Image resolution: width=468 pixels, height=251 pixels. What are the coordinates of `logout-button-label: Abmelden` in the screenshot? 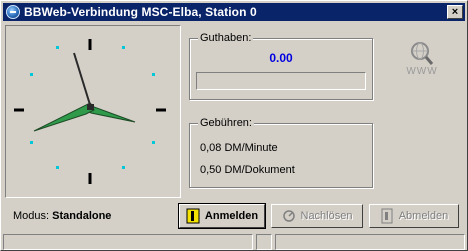 It's located at (423, 216).